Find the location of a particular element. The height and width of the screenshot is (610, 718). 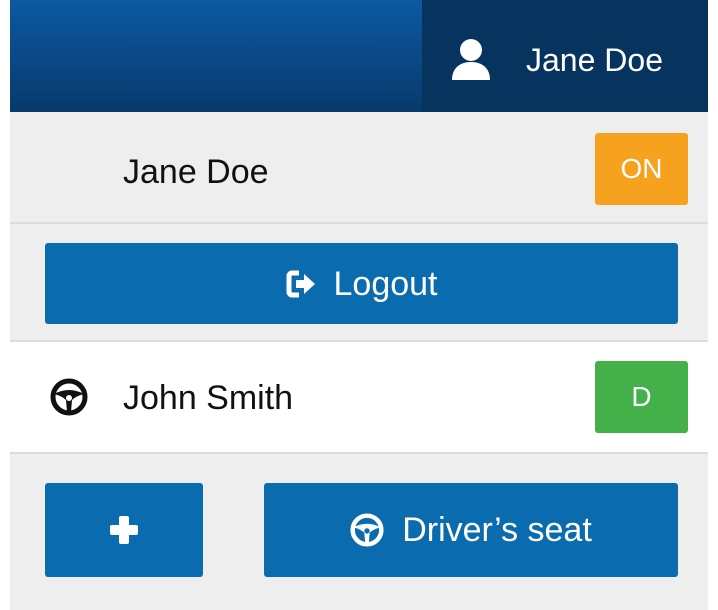

header-user-name: Jane Doe is located at coordinates (594, 60).